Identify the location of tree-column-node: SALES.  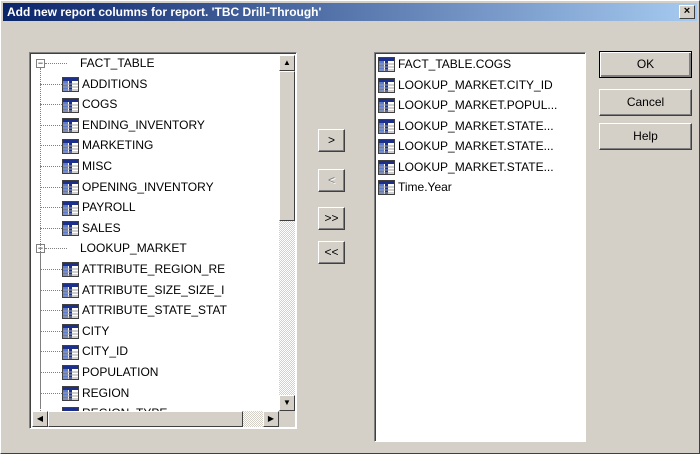
(91, 228).